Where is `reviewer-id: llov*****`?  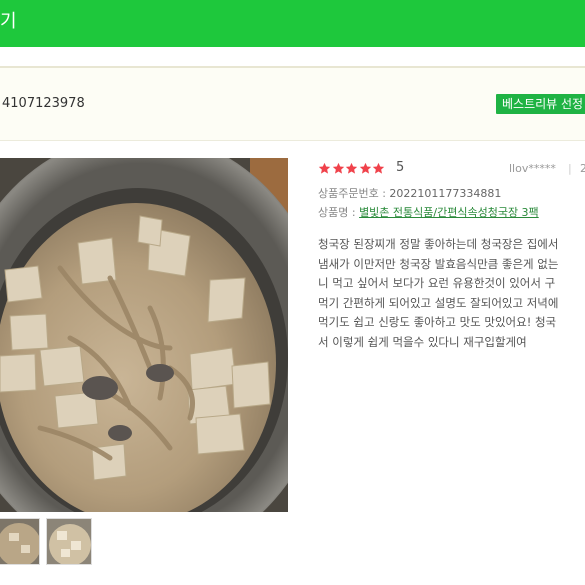 reviewer-id: llov***** is located at coordinates (532, 168).